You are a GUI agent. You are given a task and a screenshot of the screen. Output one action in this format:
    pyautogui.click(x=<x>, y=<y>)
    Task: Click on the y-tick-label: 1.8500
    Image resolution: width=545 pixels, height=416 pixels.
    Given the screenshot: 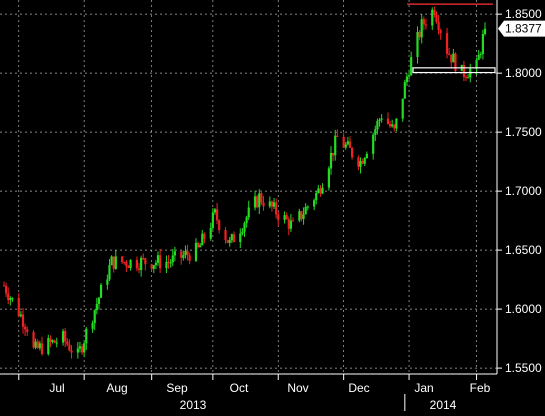 What is the action you would take?
    pyautogui.click(x=523, y=14)
    